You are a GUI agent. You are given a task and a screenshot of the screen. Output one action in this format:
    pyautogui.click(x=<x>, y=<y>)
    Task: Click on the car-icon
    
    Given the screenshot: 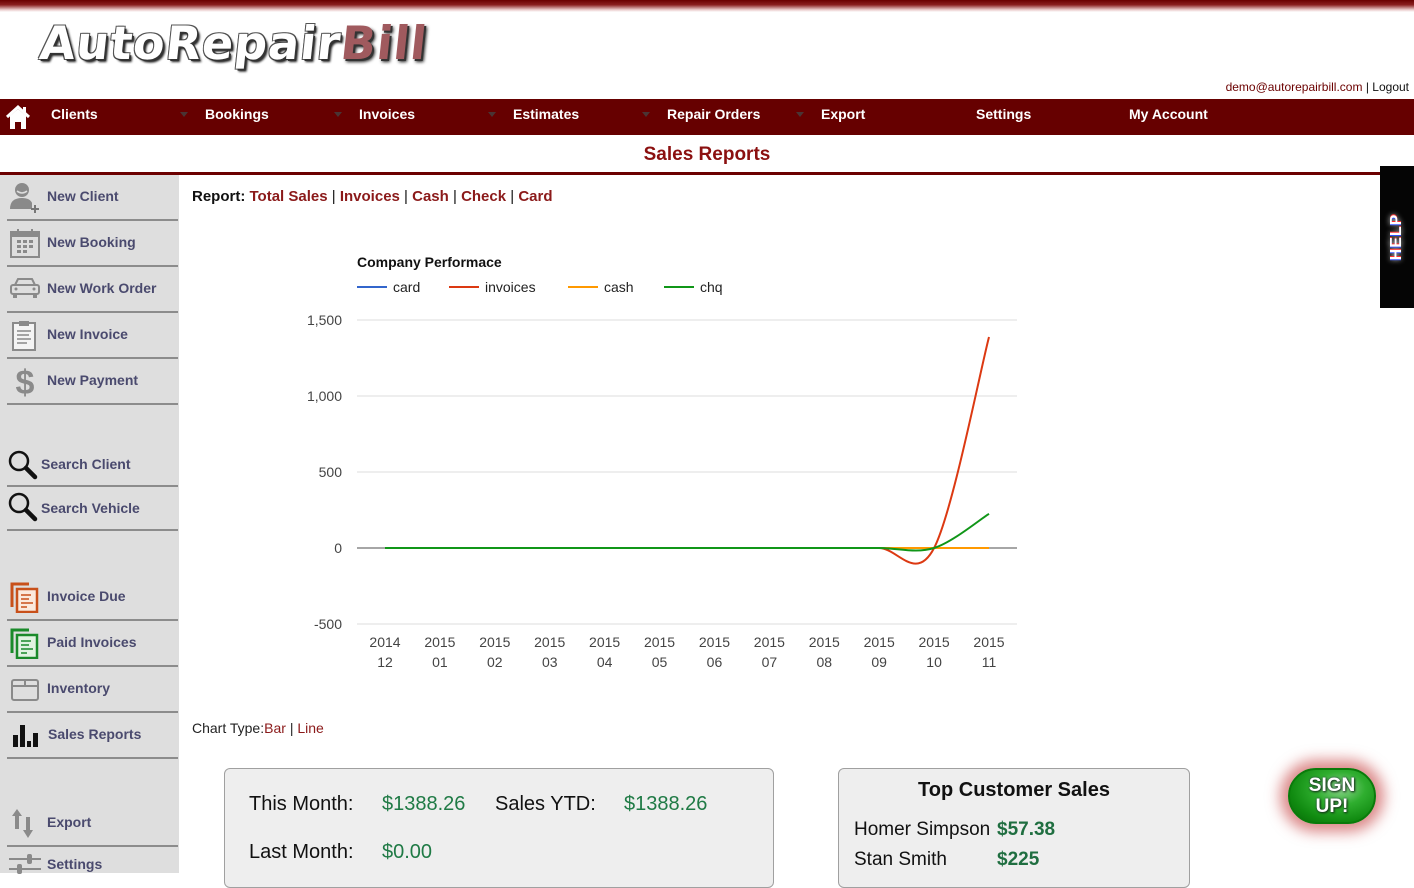 What is the action you would take?
    pyautogui.click(x=25, y=288)
    